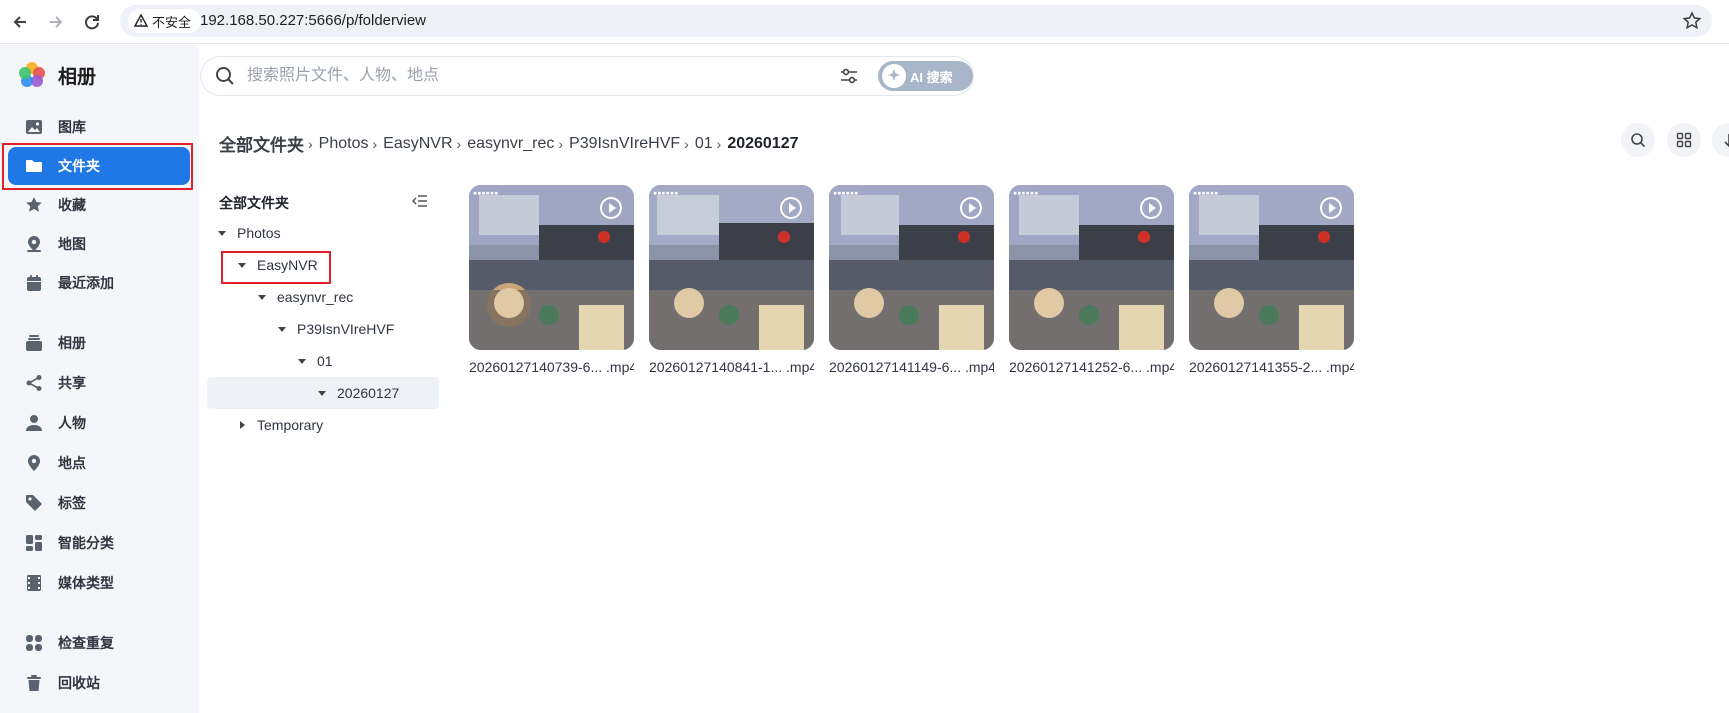  I want to click on breadcrumb-item: P39IsnVIreHVF, so click(624, 144).